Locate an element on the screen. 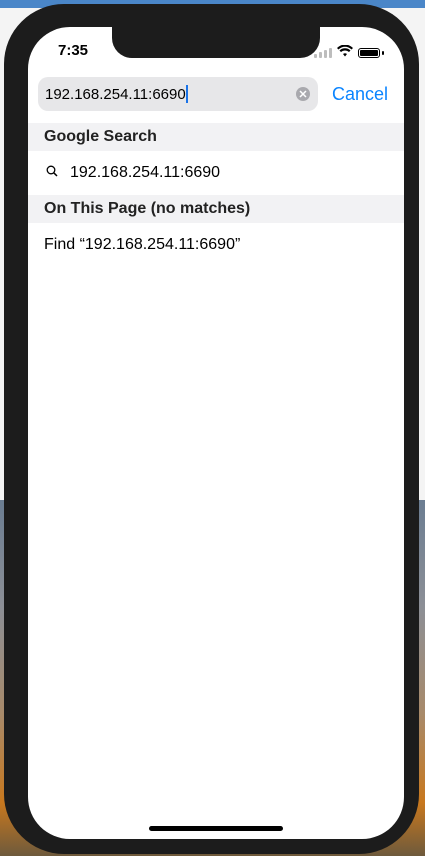 This screenshot has height=856, width=425. search-input-wrap: 192.168.254.11:6690 is located at coordinates (170, 94).